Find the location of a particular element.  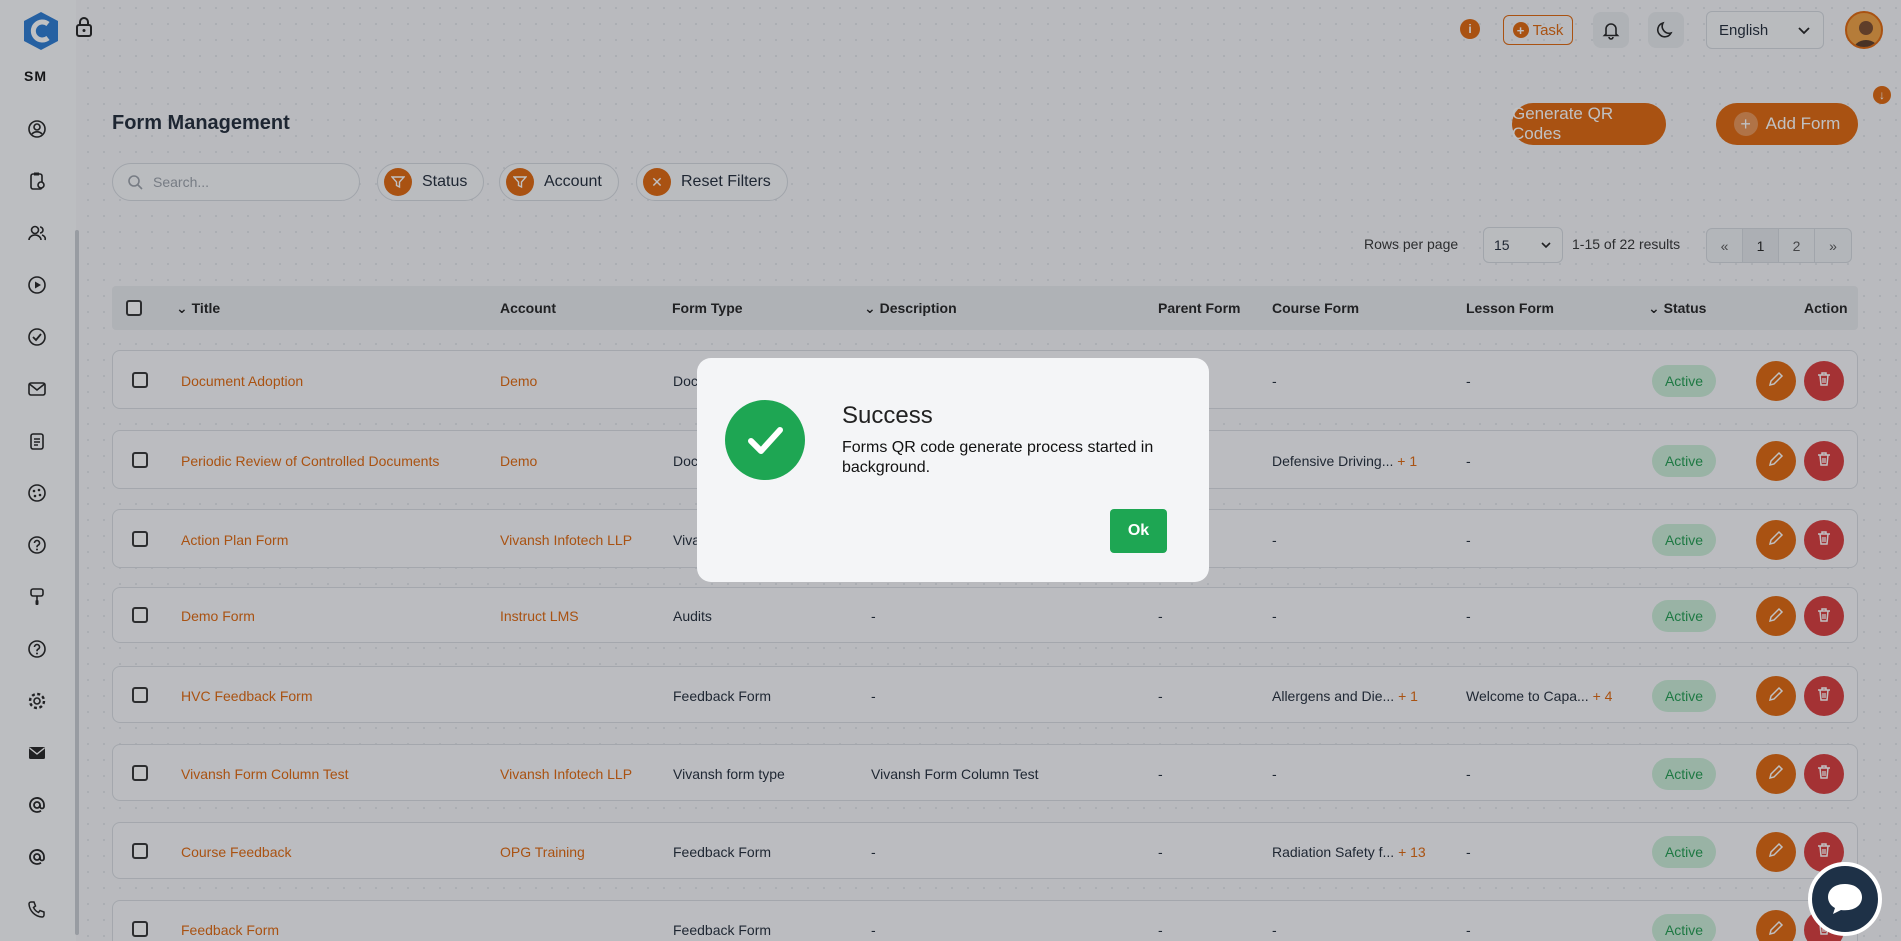

dialog-title: Success is located at coordinates (887, 415).